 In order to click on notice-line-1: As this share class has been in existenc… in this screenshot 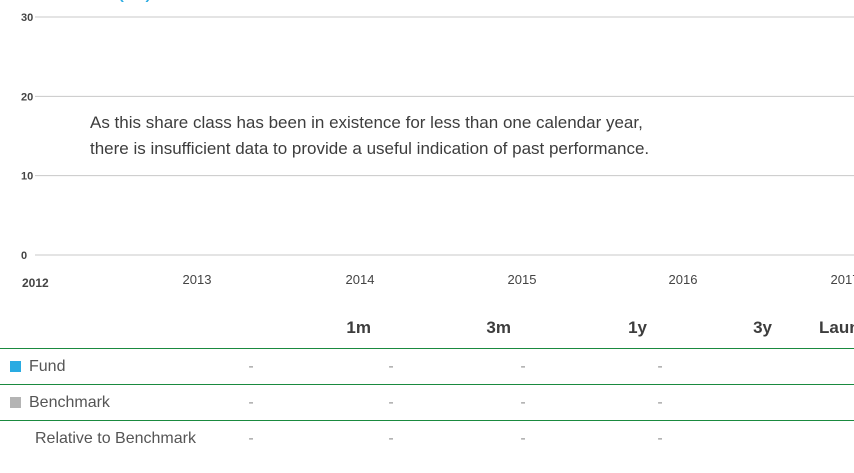, I will do `click(366, 122)`.